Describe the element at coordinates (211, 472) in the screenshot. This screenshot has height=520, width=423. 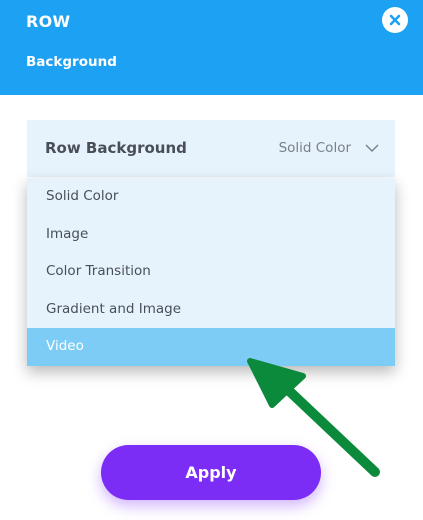
I see `apply-button: Apply` at that location.